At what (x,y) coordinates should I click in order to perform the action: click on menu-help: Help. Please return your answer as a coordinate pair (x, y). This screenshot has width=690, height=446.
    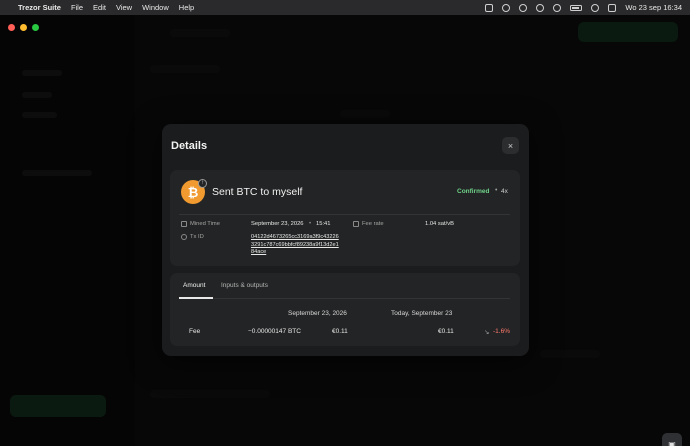
    Looking at the image, I should click on (186, 7).